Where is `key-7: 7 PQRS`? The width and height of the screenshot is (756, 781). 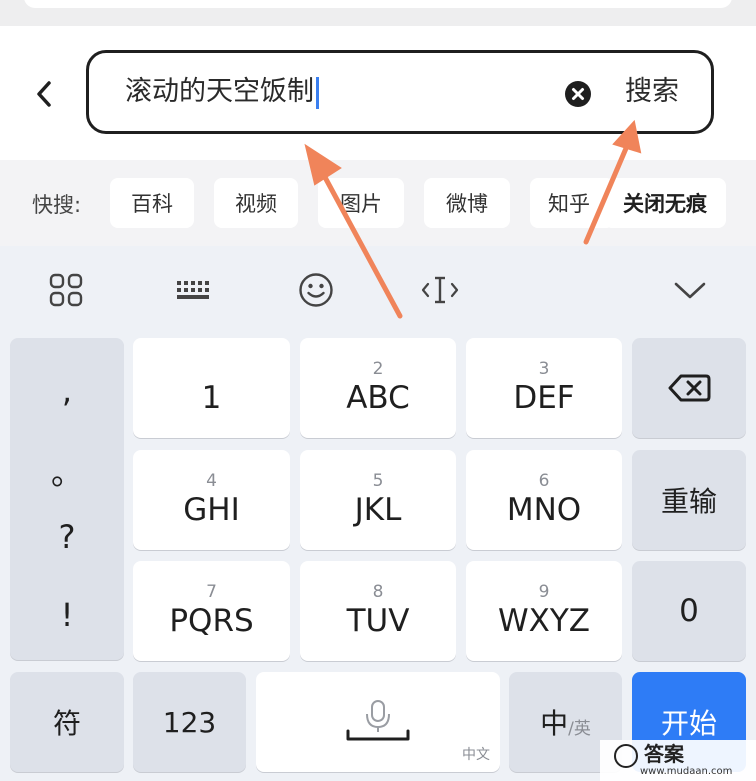 key-7: 7 PQRS is located at coordinates (211, 611).